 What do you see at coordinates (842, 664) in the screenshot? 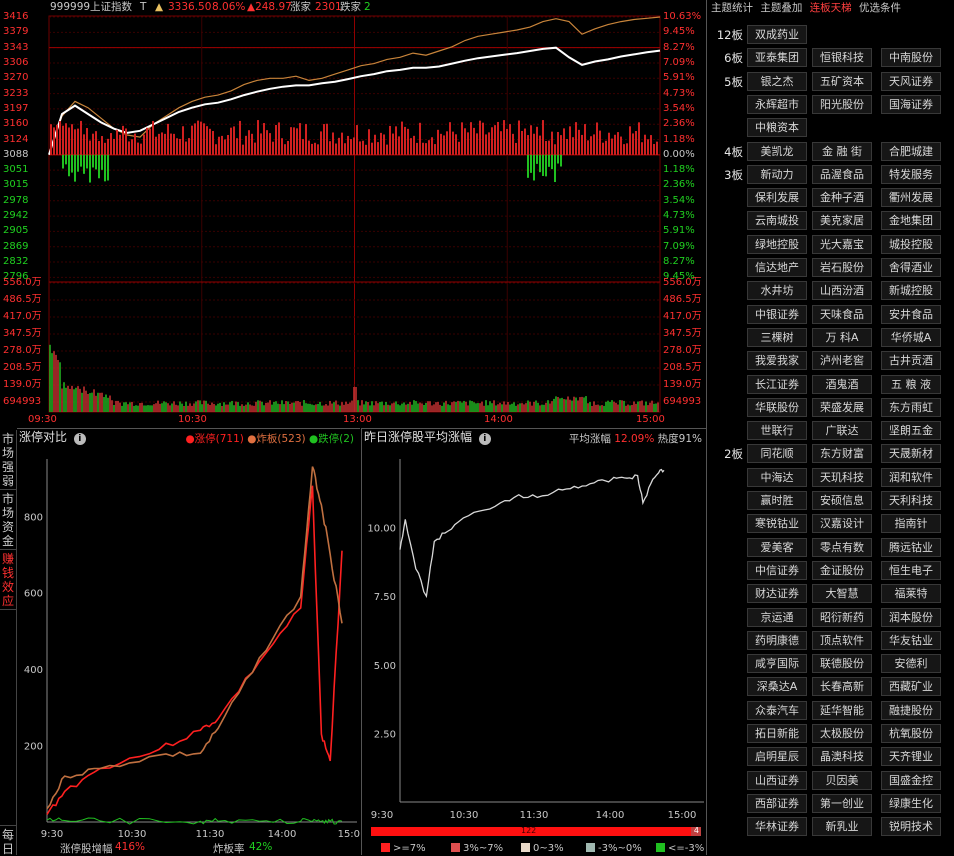
I see `ladder-stock-tag: 联德股份` at bounding box center [842, 664].